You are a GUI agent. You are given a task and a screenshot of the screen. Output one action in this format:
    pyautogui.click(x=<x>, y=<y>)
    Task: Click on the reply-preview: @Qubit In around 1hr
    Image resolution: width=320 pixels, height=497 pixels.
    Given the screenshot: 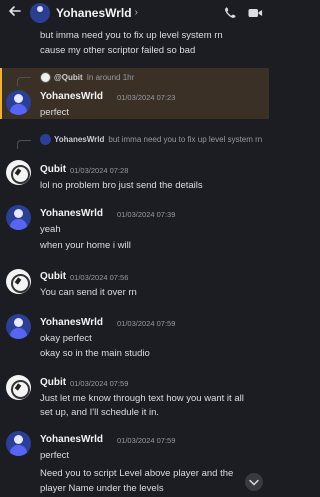 What is the action you would take?
    pyautogui.click(x=87, y=77)
    